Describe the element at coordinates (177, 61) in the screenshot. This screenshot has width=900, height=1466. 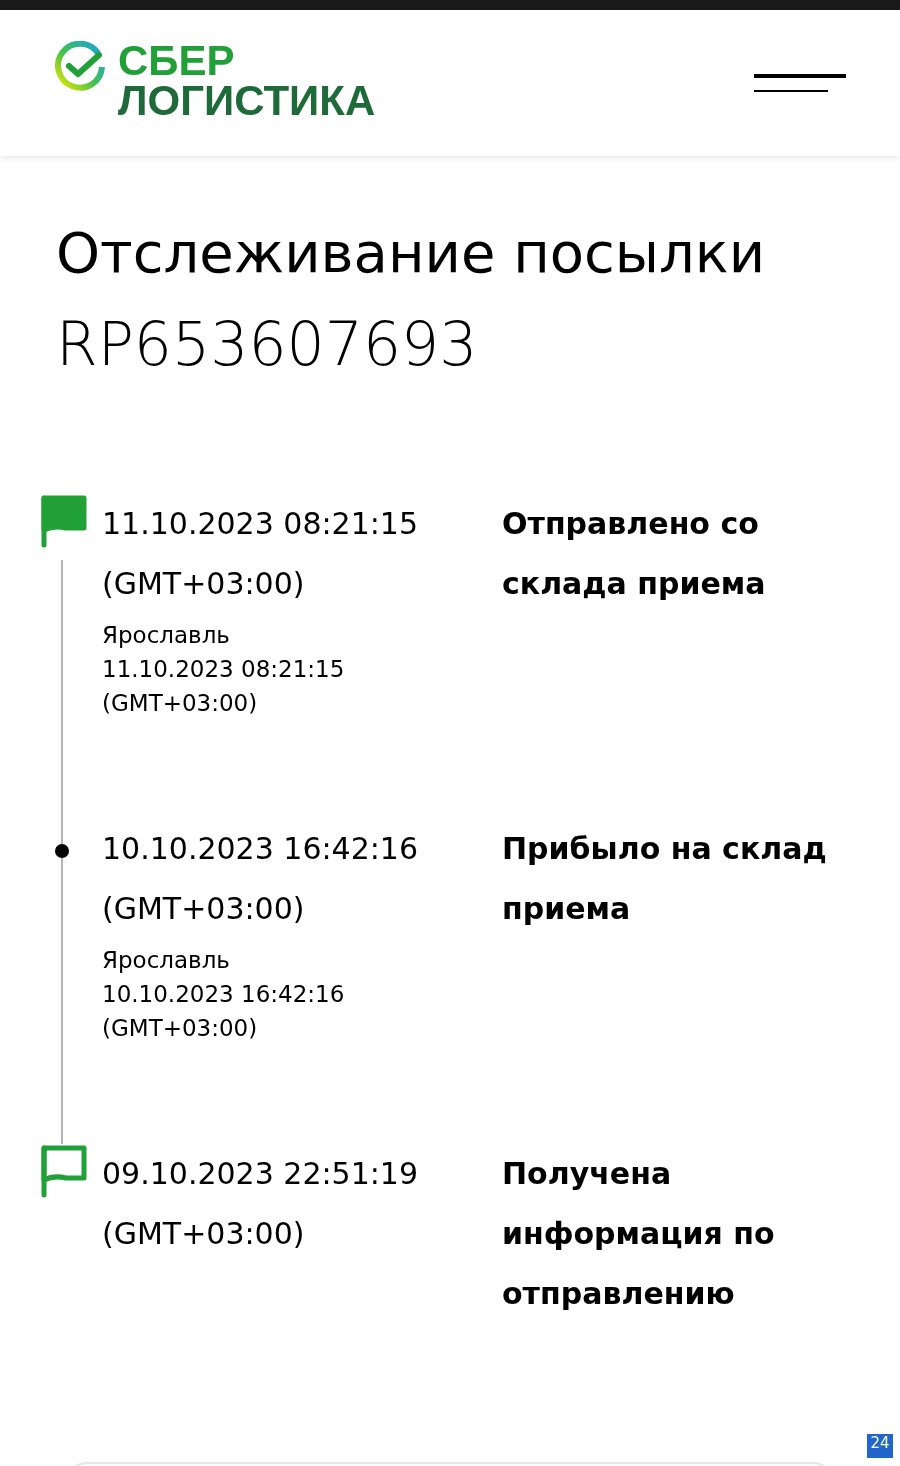
I see `logo-text: СБЕР` at that location.